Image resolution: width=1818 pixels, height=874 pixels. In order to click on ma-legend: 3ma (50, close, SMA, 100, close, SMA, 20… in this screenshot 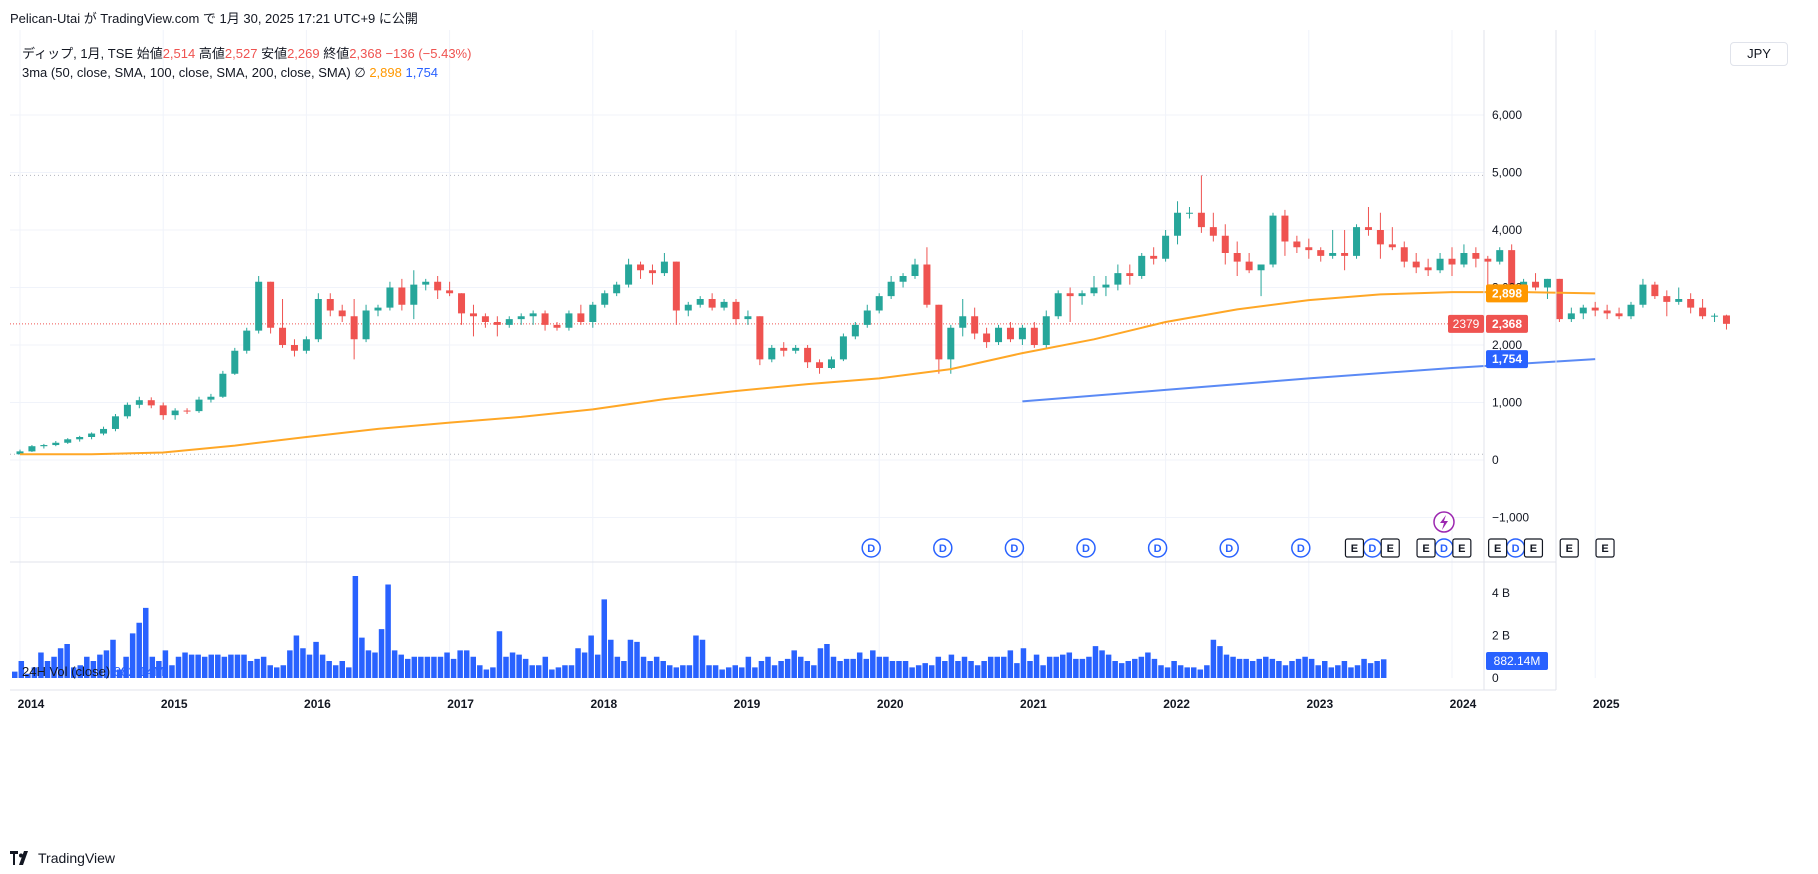, I will do `click(230, 73)`.